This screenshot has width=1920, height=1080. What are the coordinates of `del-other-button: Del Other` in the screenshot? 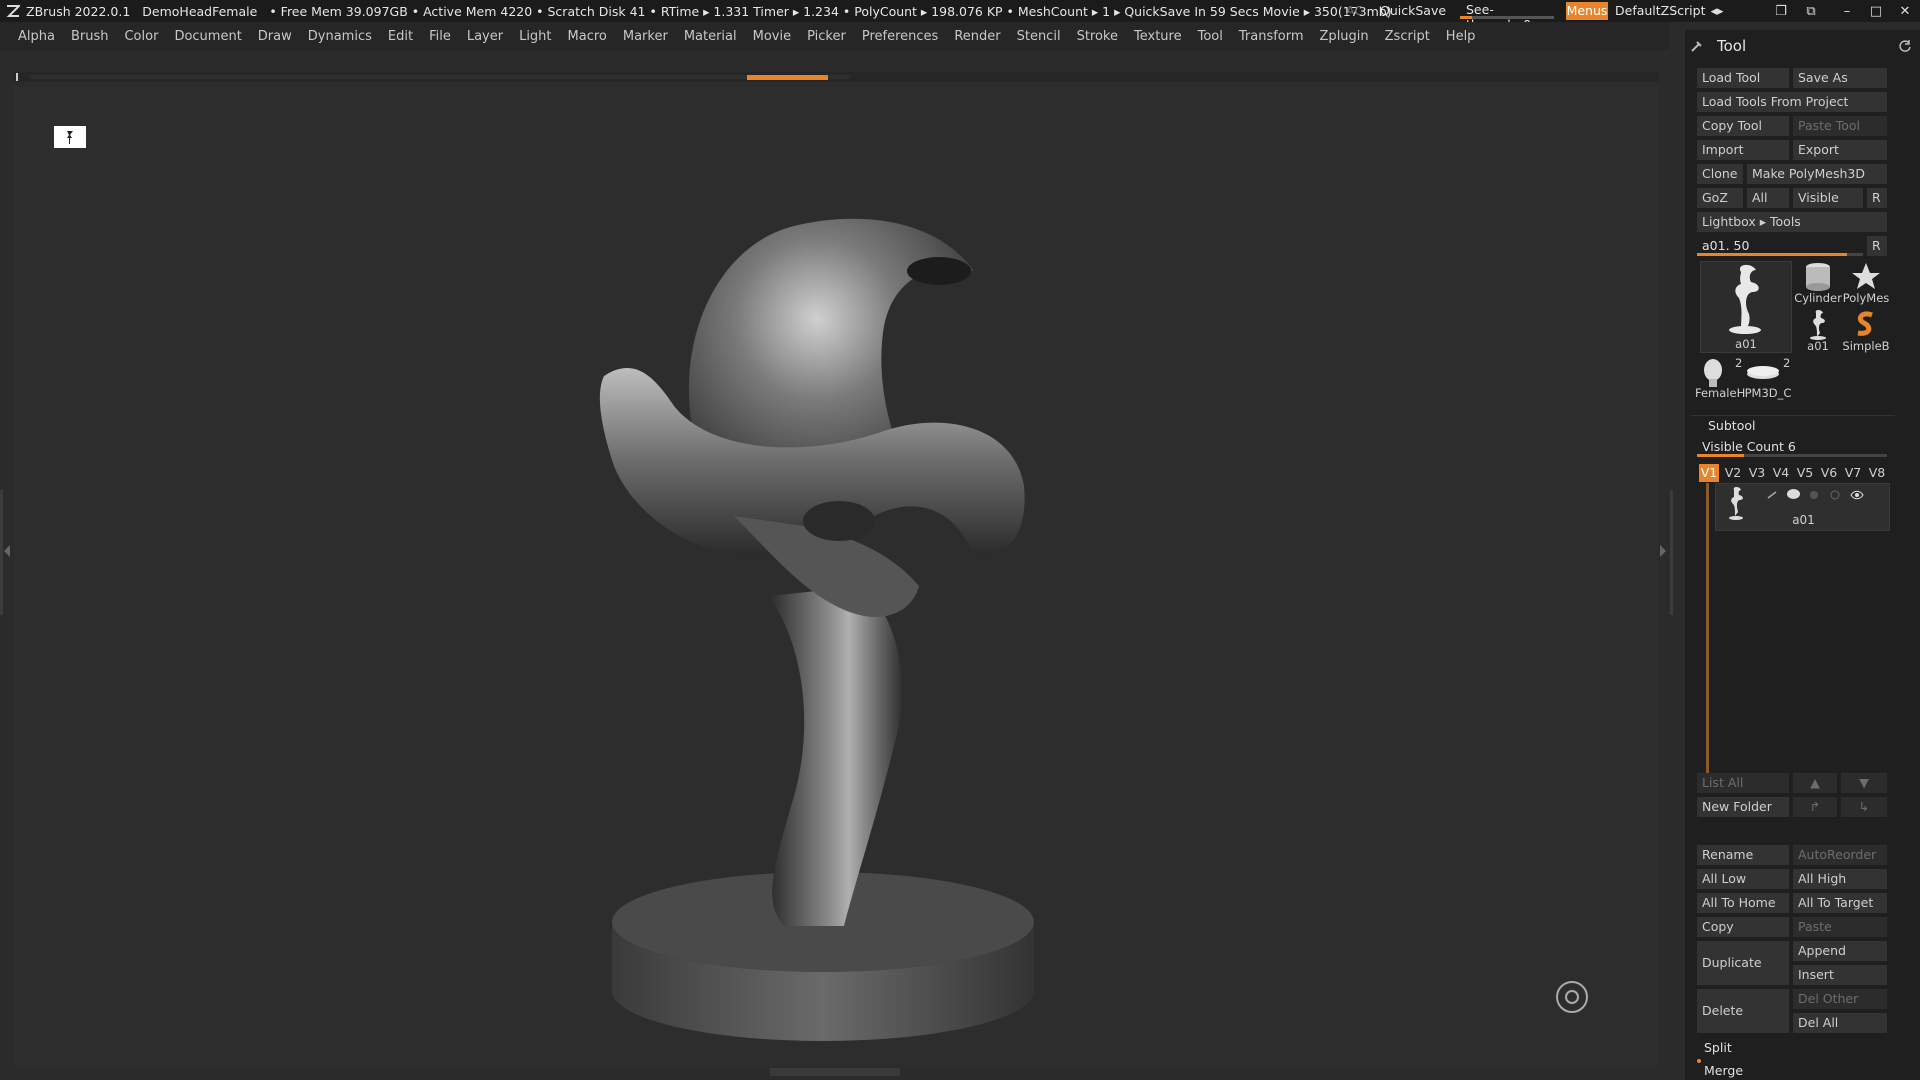 It's located at (1840, 999).